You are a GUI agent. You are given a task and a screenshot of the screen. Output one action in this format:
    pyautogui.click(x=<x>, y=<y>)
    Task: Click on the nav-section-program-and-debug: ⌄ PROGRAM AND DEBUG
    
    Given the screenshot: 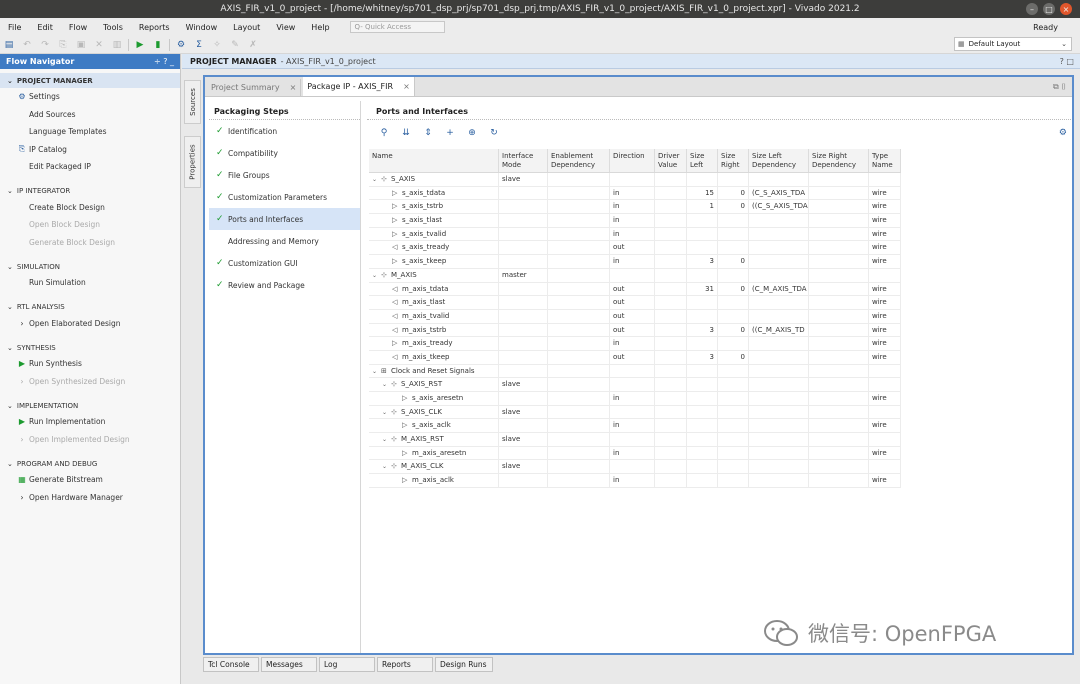 What is the action you would take?
    pyautogui.click(x=90, y=463)
    